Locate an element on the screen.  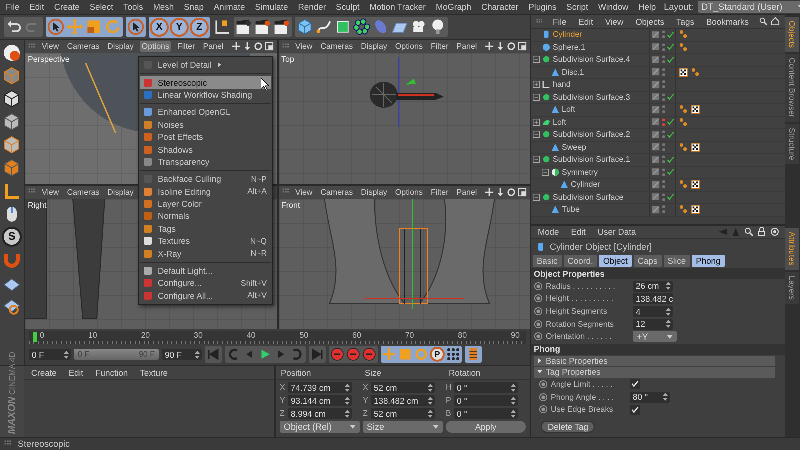
axis-label: P is located at coordinates (449, 400).